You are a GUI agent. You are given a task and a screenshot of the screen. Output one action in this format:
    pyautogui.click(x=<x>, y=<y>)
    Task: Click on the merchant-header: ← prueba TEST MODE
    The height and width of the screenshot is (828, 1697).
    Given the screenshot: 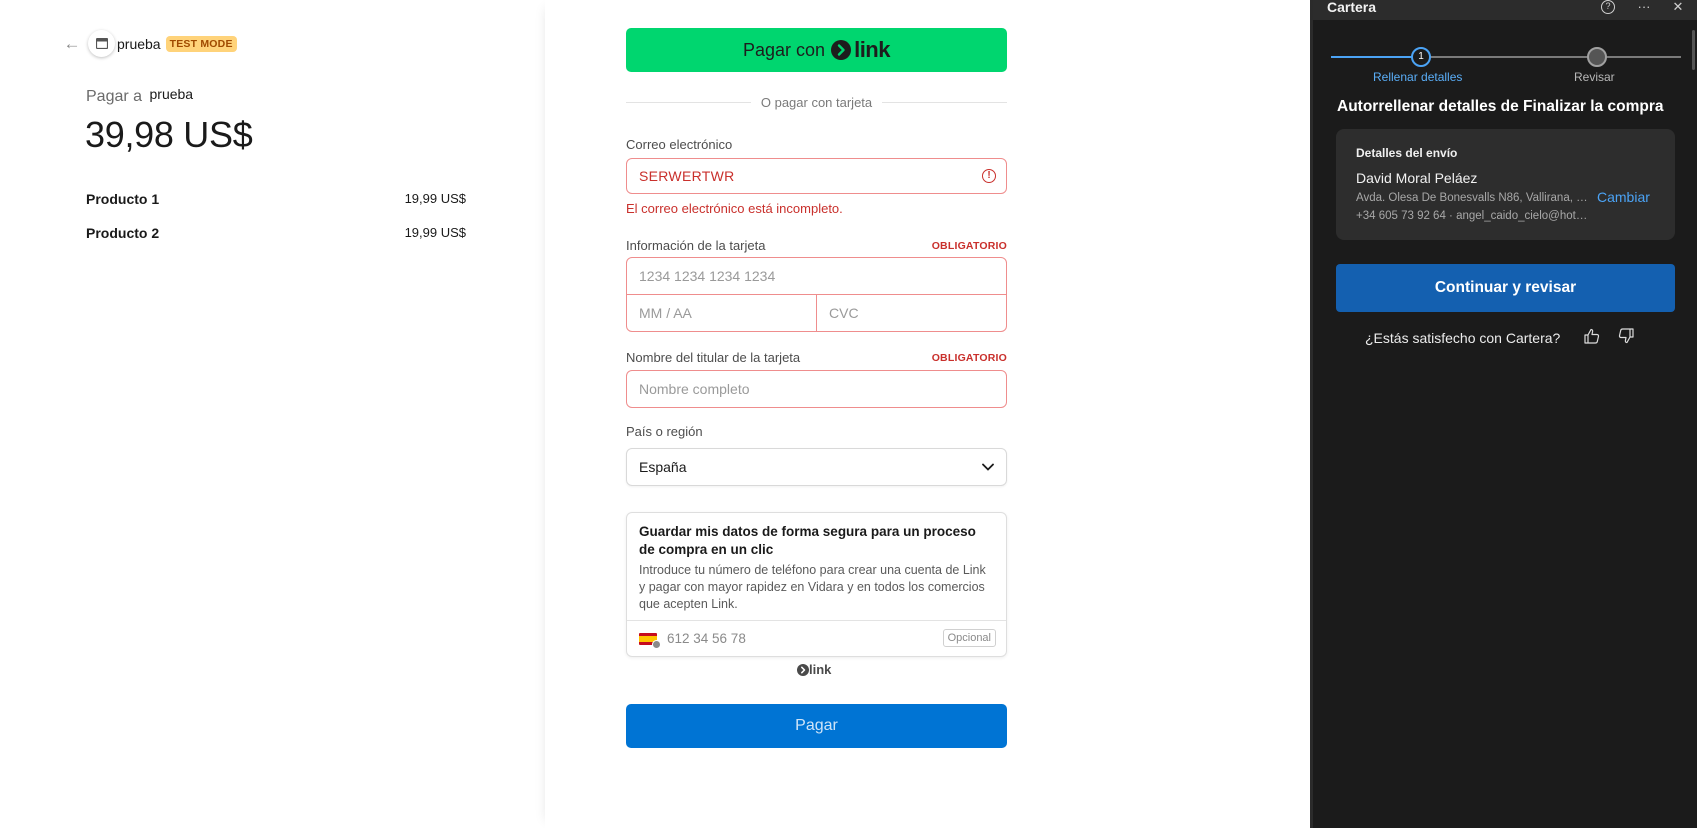 What is the action you would take?
    pyautogui.click(x=149, y=43)
    